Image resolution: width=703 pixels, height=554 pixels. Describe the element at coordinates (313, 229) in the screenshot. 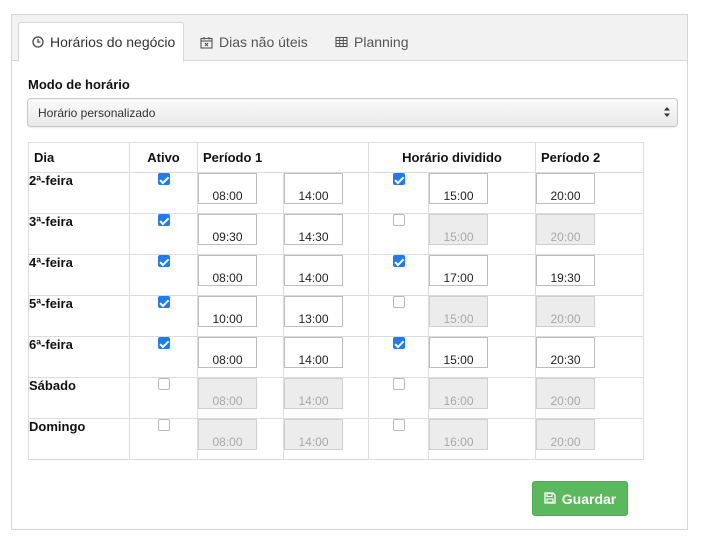

I see `period-1-end-input: 14:30` at that location.